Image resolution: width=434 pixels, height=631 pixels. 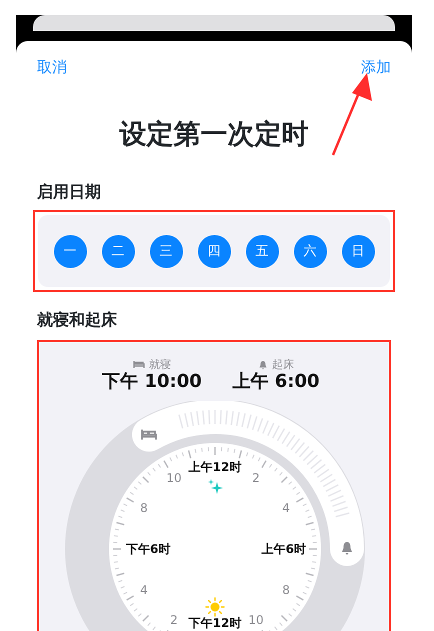 I want to click on wake-label: 起床, so click(x=283, y=364).